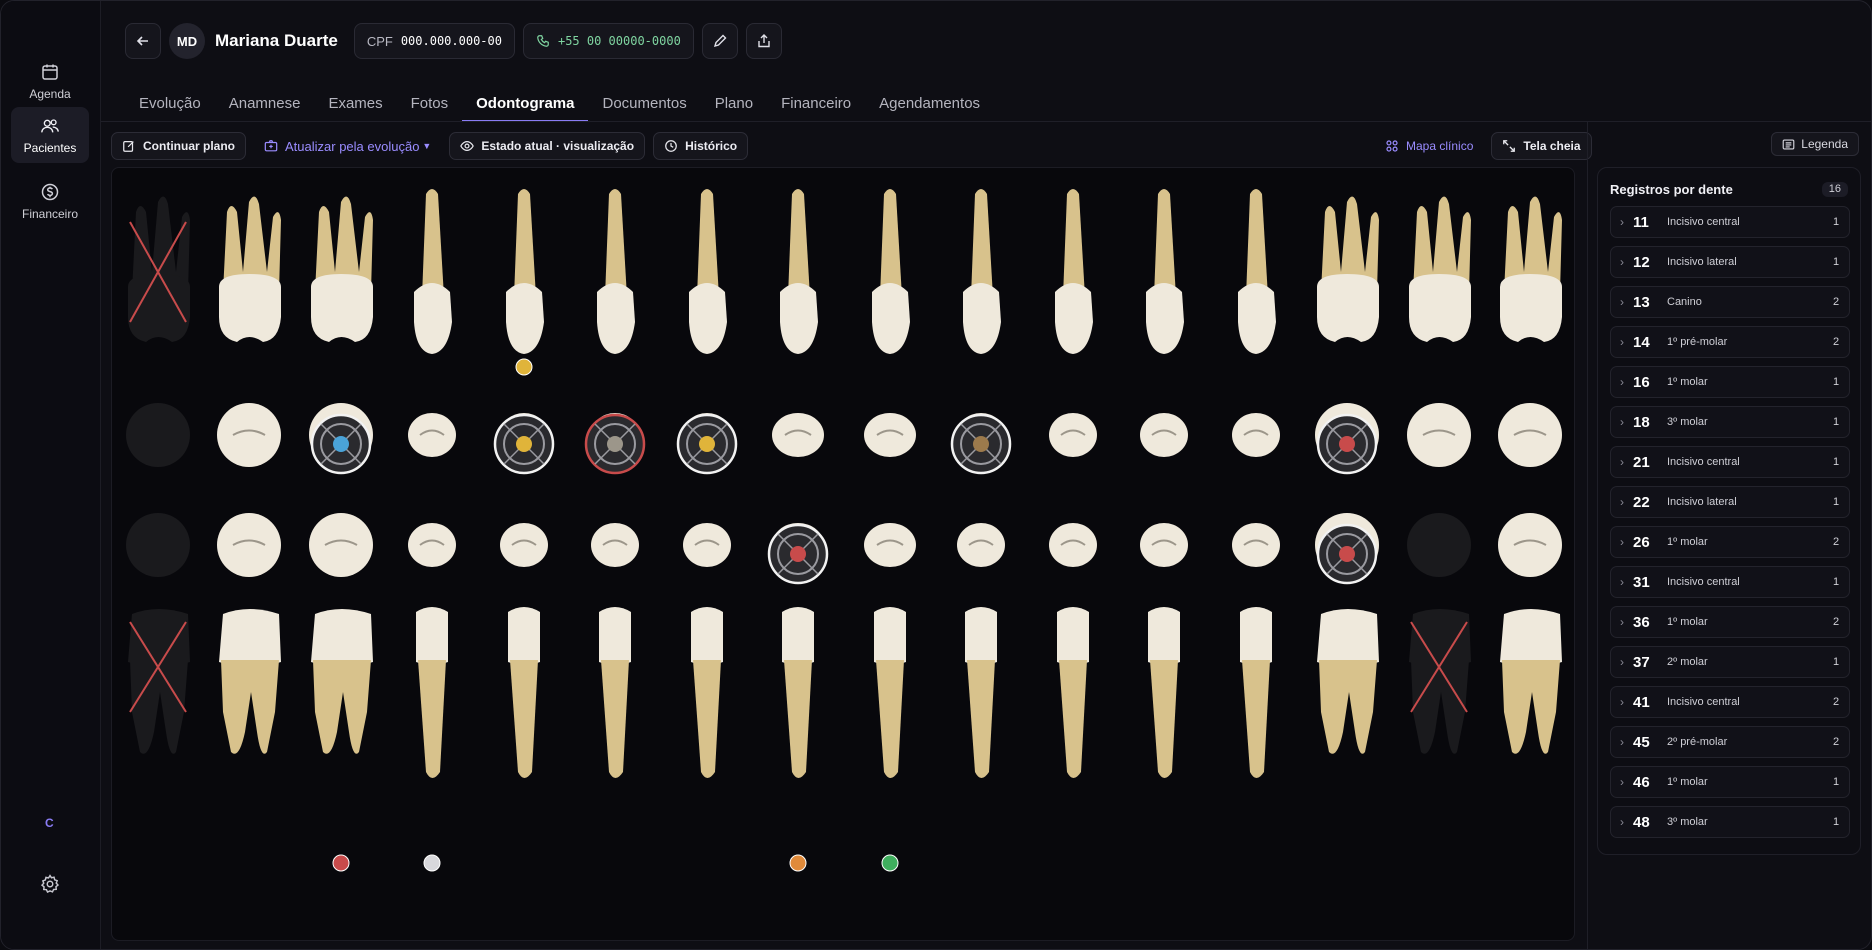 This screenshot has height=950, width=1872. I want to click on tab-odontograma: Odontograma, so click(525, 105).